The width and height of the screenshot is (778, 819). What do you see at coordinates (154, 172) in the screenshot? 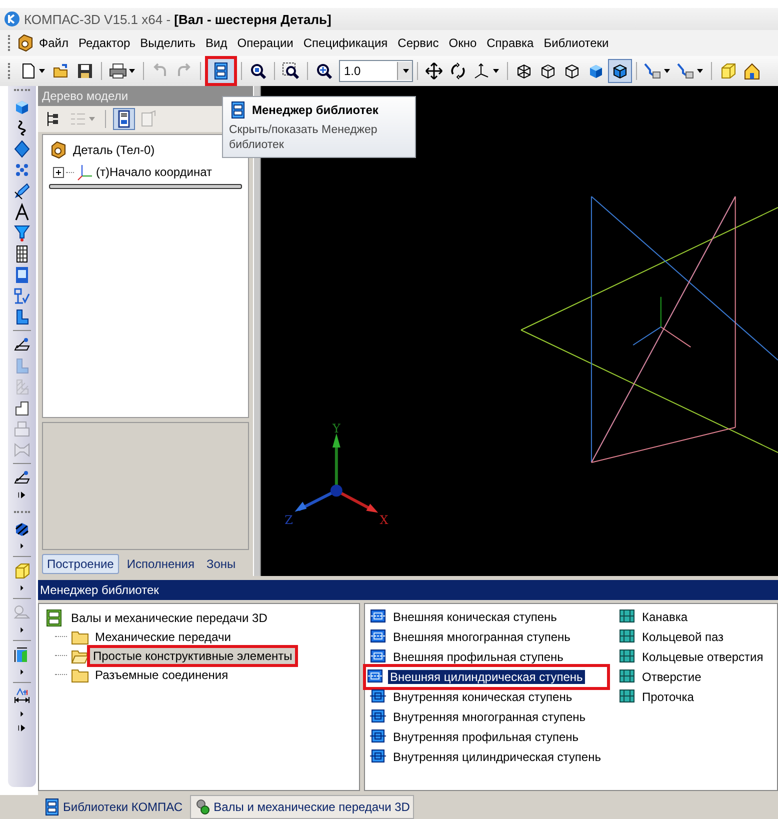
I see `tree-item: (т)Начало координат` at bounding box center [154, 172].